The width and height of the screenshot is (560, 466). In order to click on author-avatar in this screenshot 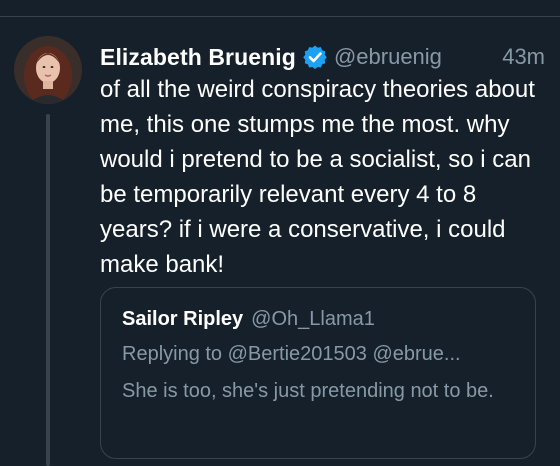, I will do `click(48, 70)`.